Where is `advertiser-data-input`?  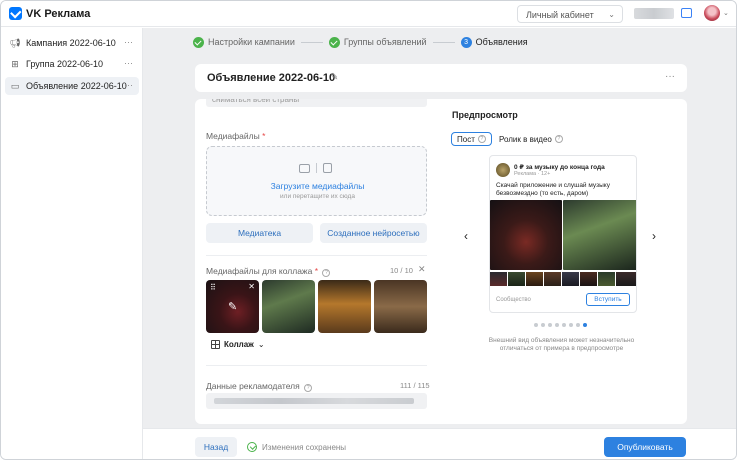 advertiser-data-input is located at coordinates (316, 401).